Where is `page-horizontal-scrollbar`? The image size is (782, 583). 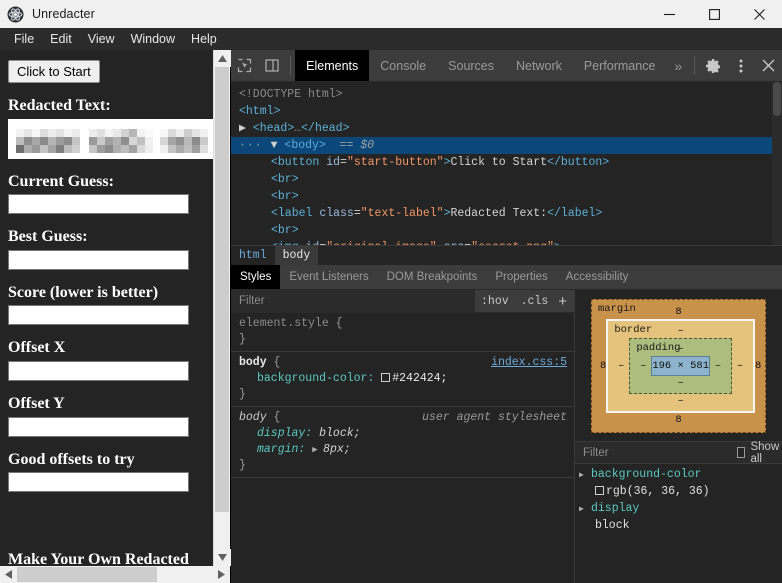 page-horizontal-scrollbar is located at coordinates (115, 574).